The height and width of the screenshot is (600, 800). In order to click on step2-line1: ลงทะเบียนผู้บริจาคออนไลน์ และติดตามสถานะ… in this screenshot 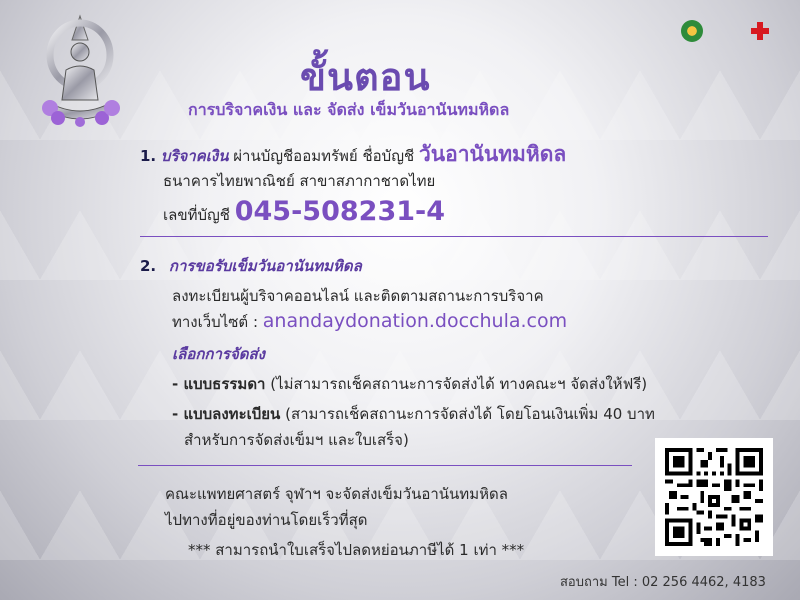, I will do `click(358, 296)`.